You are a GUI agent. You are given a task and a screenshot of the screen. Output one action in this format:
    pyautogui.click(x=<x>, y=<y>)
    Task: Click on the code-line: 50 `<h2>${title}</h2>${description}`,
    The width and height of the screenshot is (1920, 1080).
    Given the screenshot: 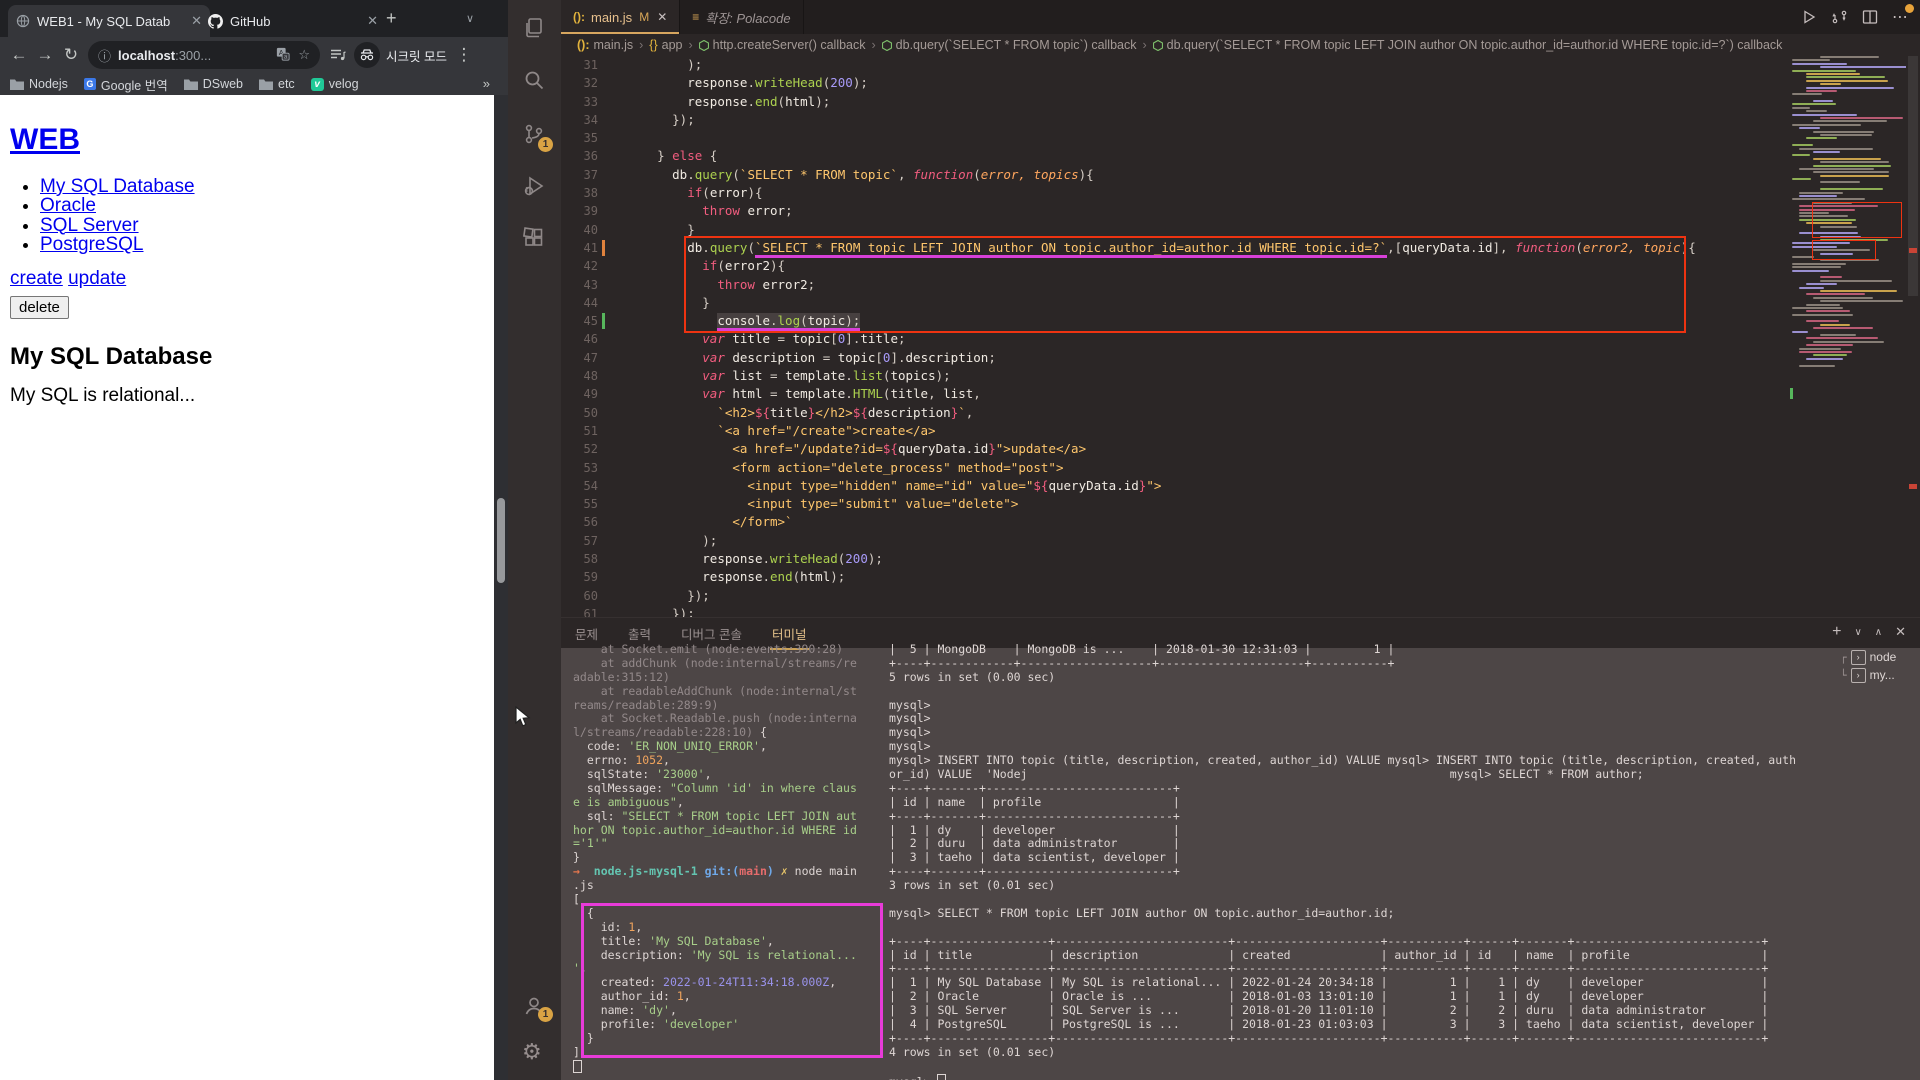 What is the action you would take?
    pyautogui.click(x=1175, y=413)
    